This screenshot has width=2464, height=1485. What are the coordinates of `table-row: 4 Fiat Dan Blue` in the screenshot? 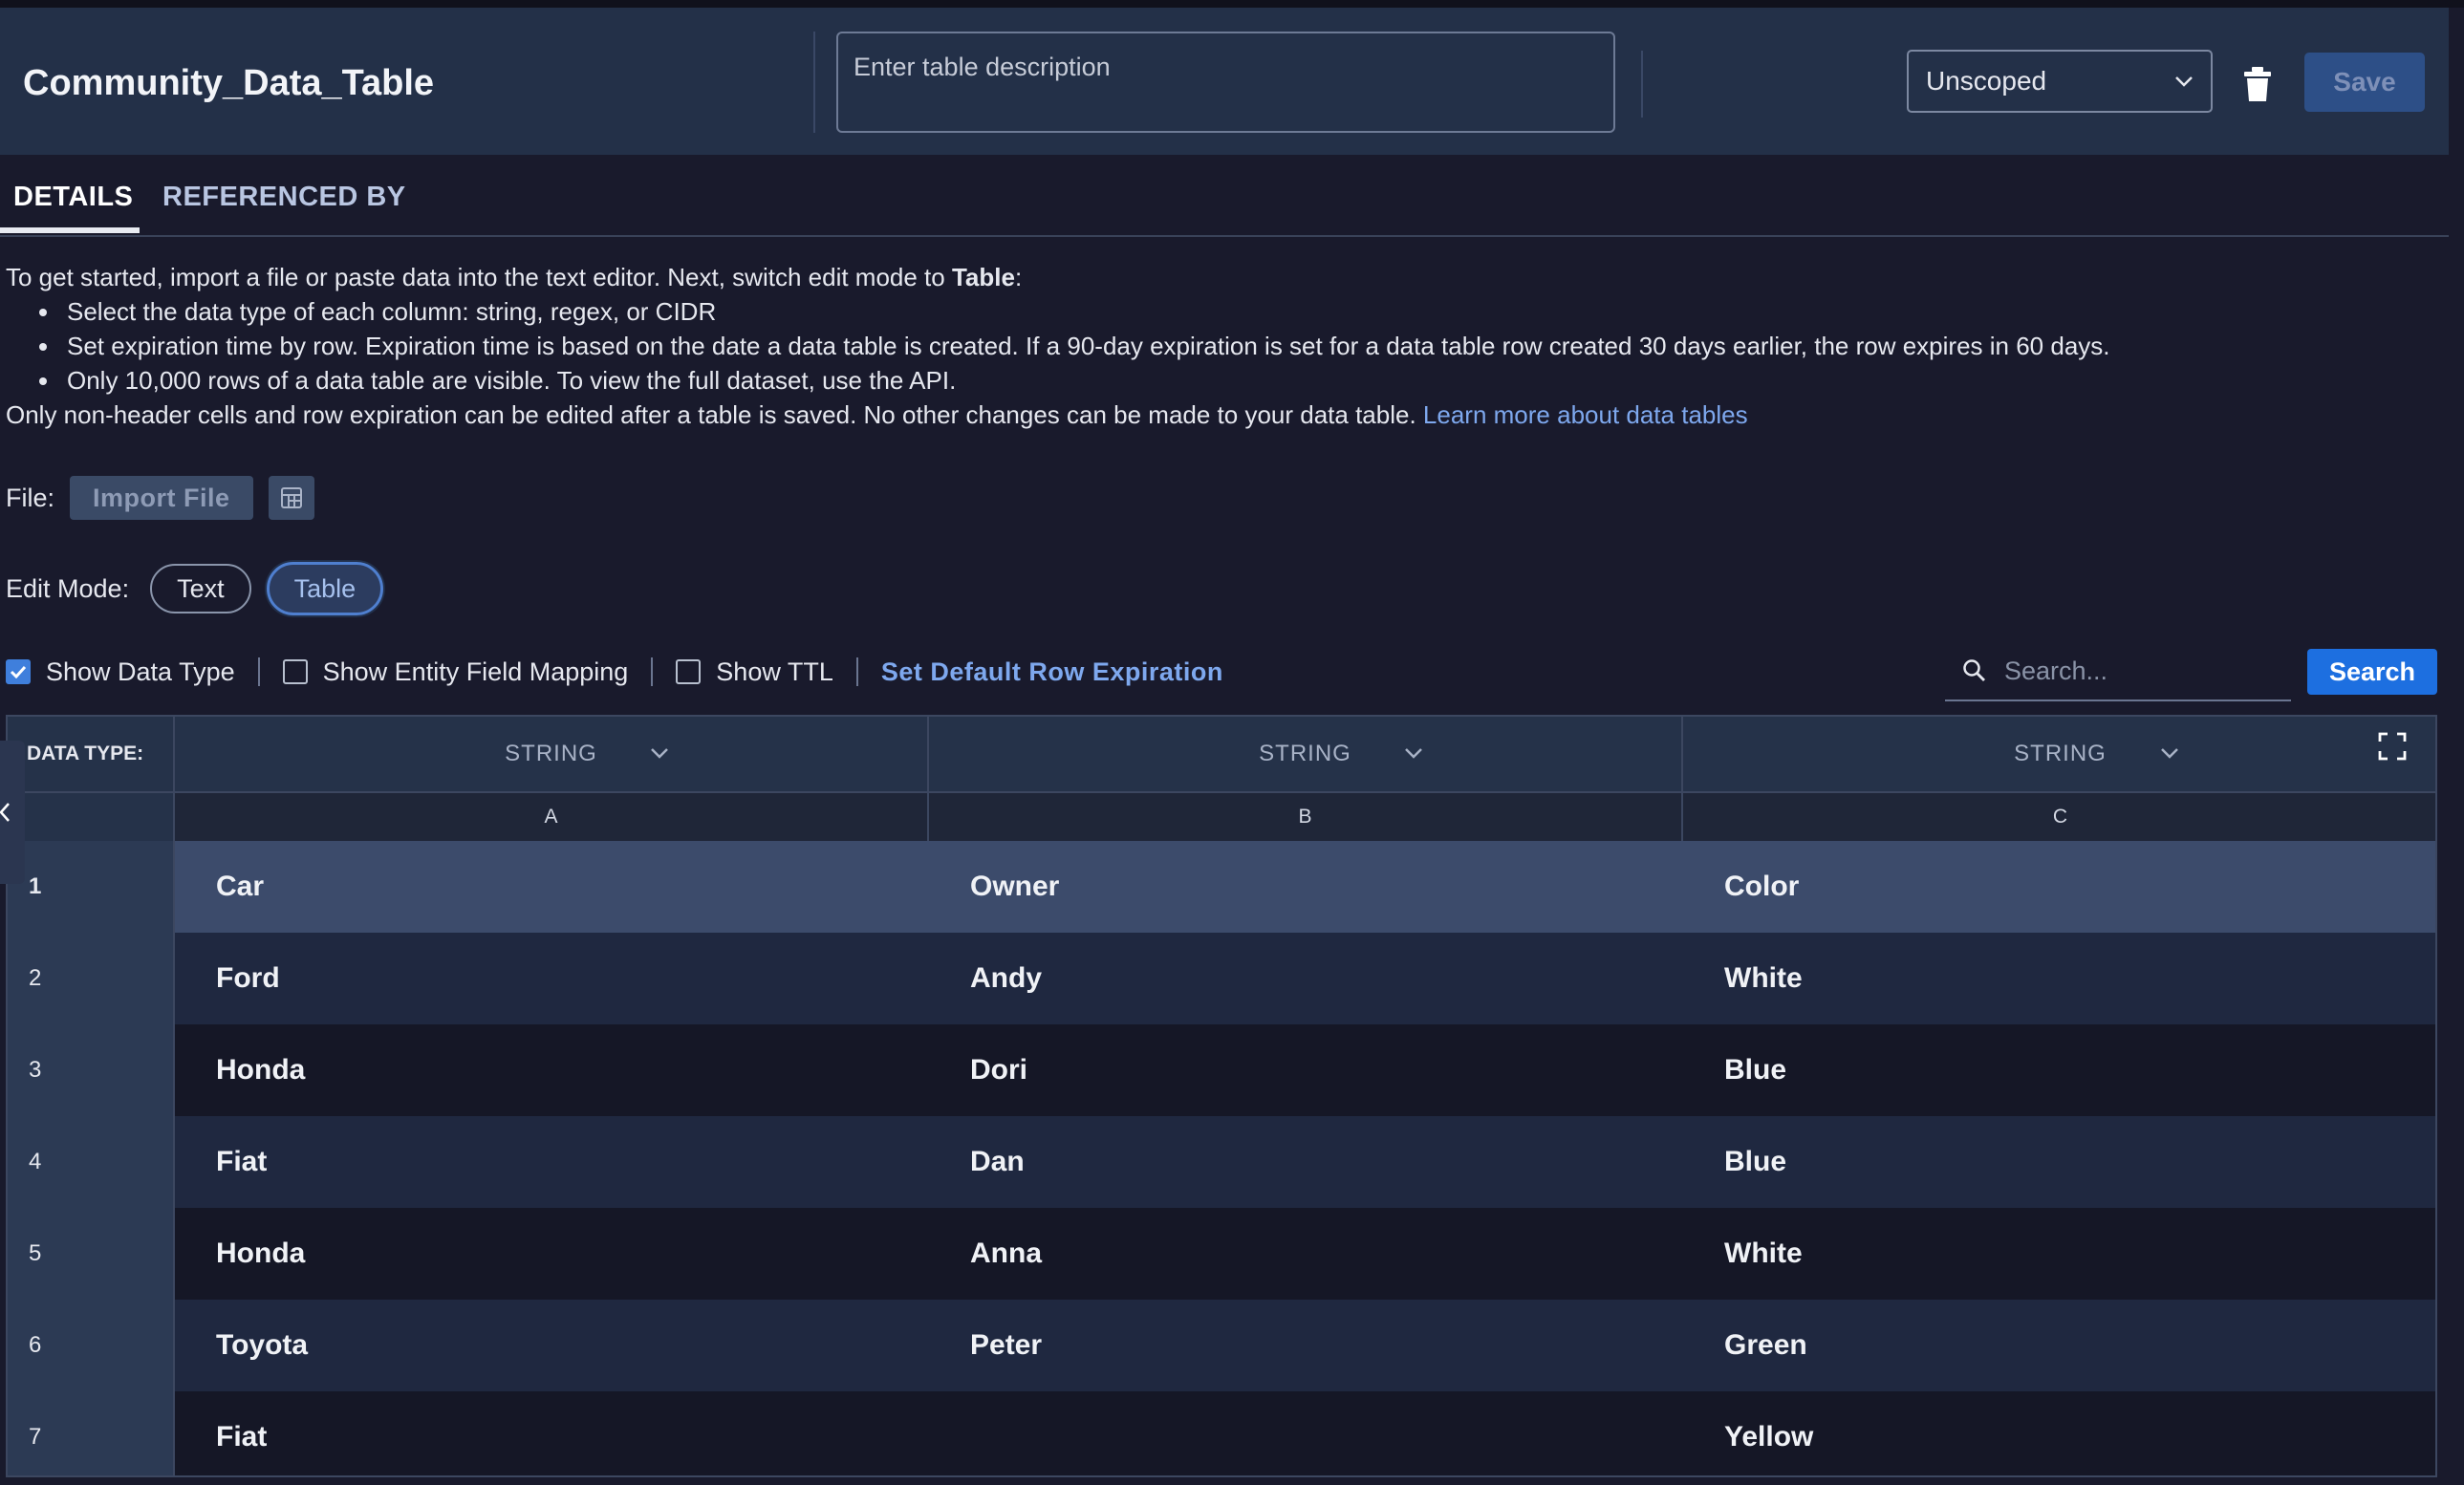 It's located at (1222, 1162).